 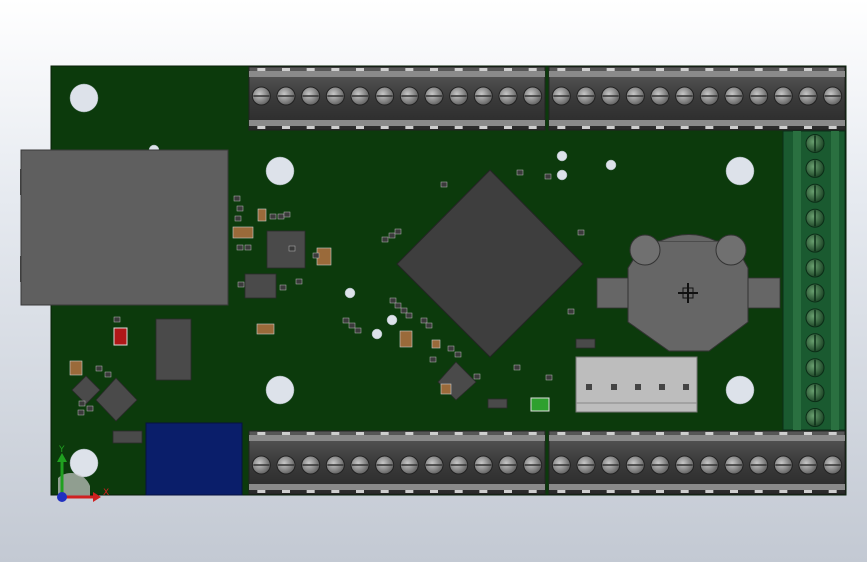 What do you see at coordinates (697, 98) in the screenshot?
I see `terminal-block-top-right` at bounding box center [697, 98].